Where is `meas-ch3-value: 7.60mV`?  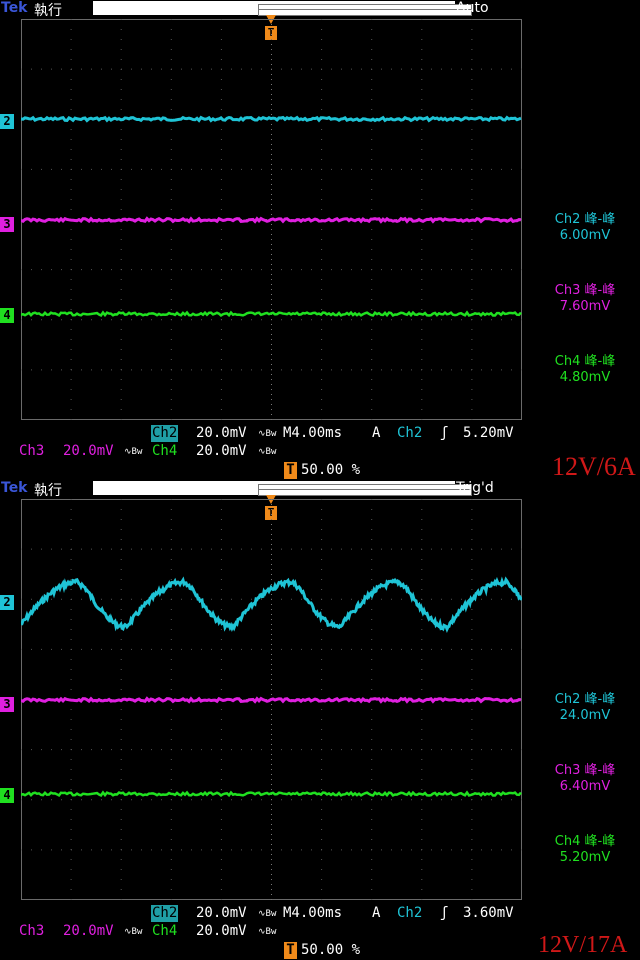
meas-ch3-value: 7.60mV is located at coordinates (585, 306).